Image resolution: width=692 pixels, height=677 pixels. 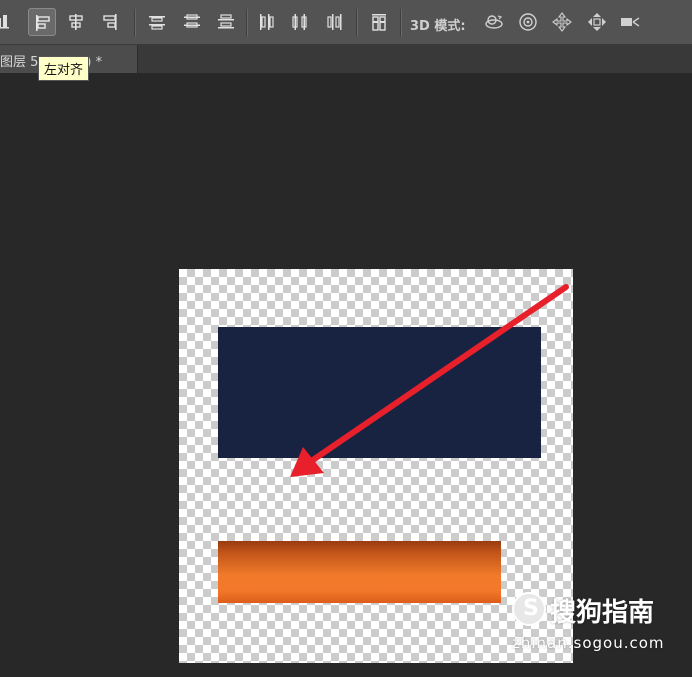 What do you see at coordinates (597, 22) in the screenshot?
I see `slide-3d-icon` at bounding box center [597, 22].